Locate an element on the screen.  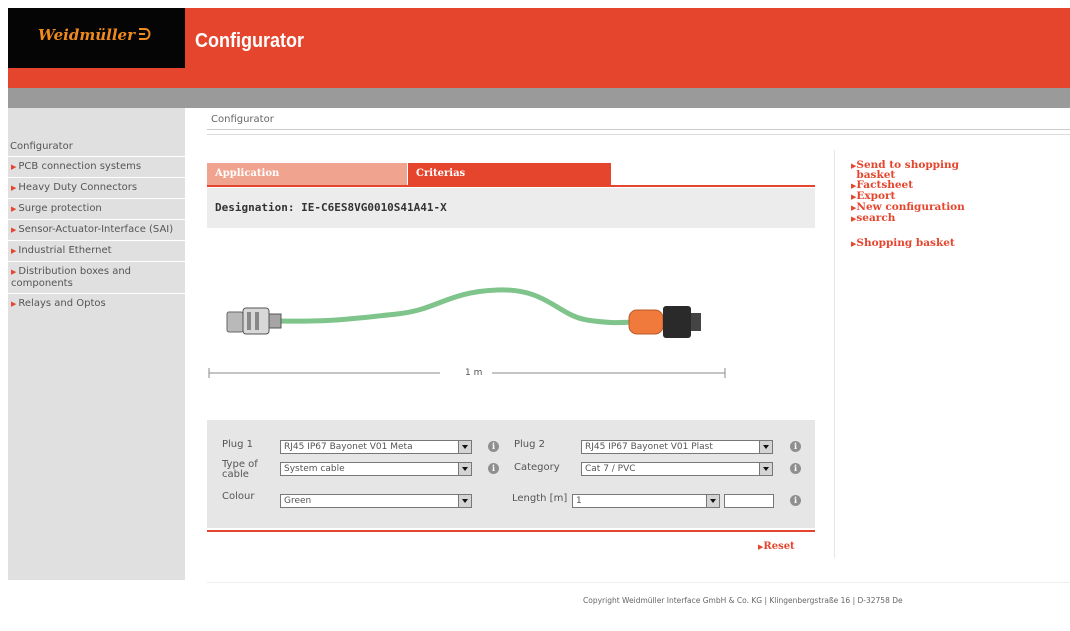
cable-type-value: System cable is located at coordinates (314, 469).